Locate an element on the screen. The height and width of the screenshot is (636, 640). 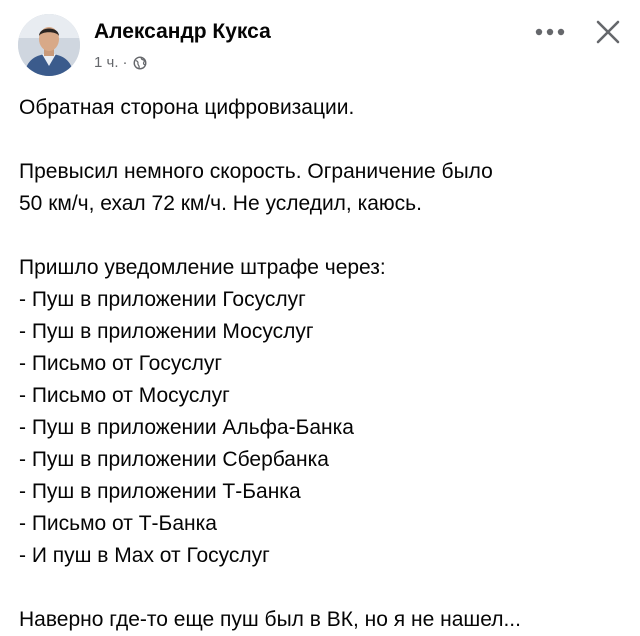
close-button is located at coordinates (608, 32).